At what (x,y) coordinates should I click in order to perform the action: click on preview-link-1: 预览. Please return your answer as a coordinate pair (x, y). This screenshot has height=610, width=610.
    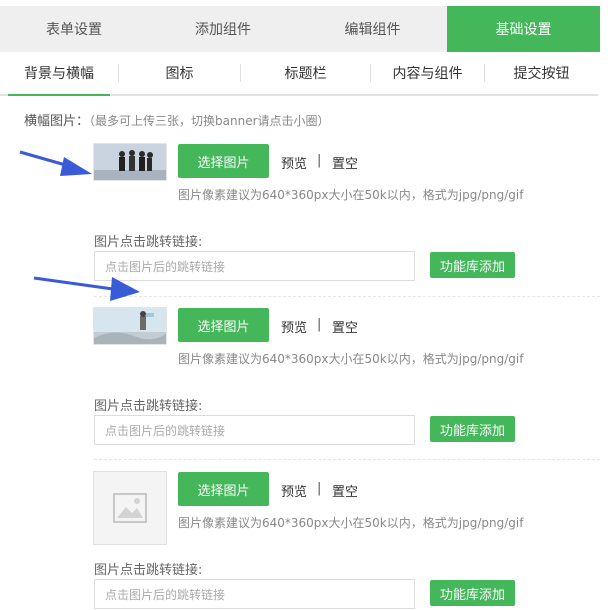
    Looking at the image, I should click on (294, 162).